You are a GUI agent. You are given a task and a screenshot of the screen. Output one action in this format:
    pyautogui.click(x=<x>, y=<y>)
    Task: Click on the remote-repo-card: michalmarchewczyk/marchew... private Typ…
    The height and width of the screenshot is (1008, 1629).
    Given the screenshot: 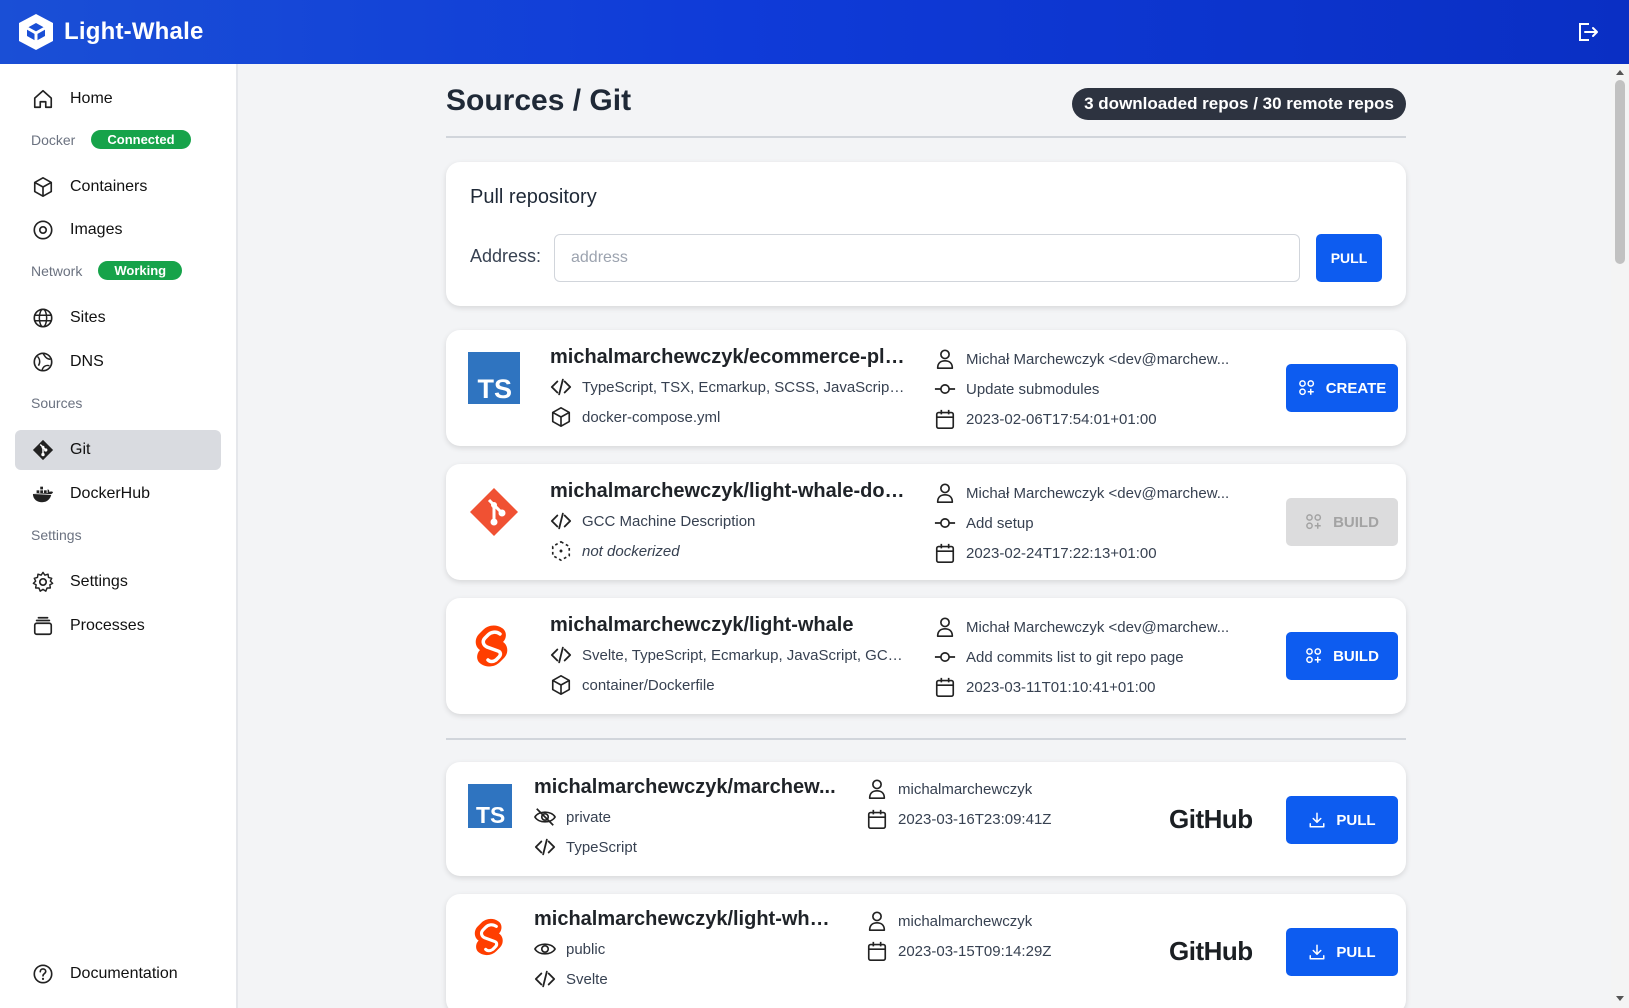 What is the action you would take?
    pyautogui.click(x=926, y=819)
    